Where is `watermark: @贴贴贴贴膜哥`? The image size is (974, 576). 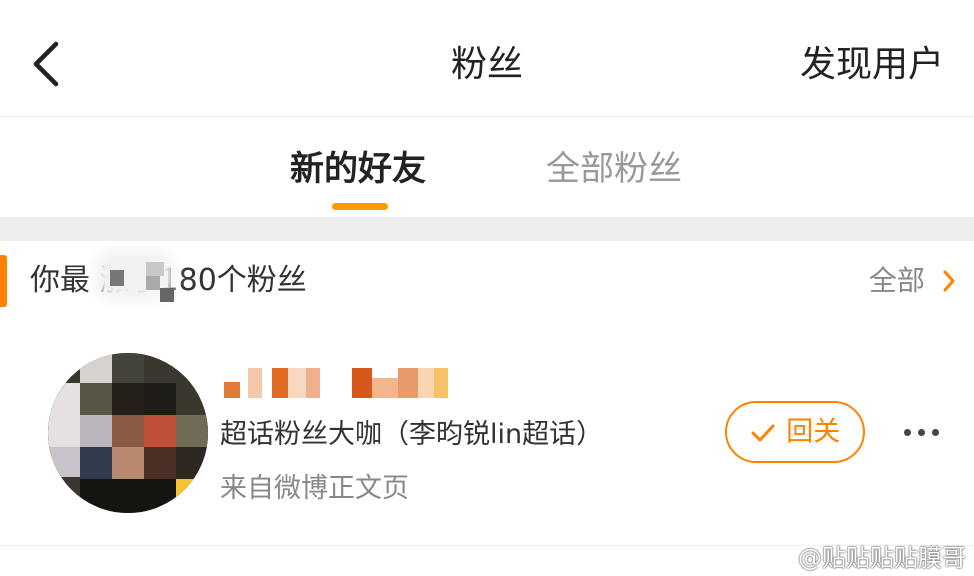 watermark: @贴贴贴贴膜哥 is located at coordinates (863, 558).